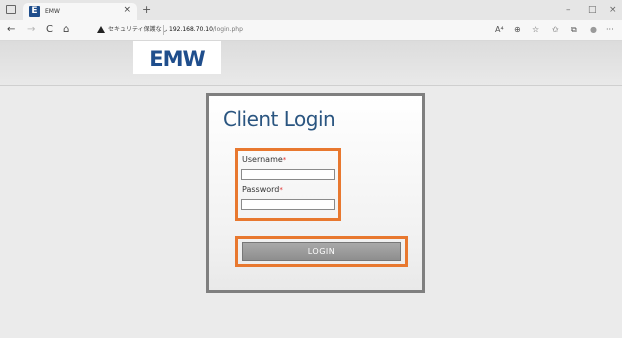 This screenshot has height=338, width=622. Describe the element at coordinates (52, 11) in the screenshot. I see `tab-title: EMW` at that location.